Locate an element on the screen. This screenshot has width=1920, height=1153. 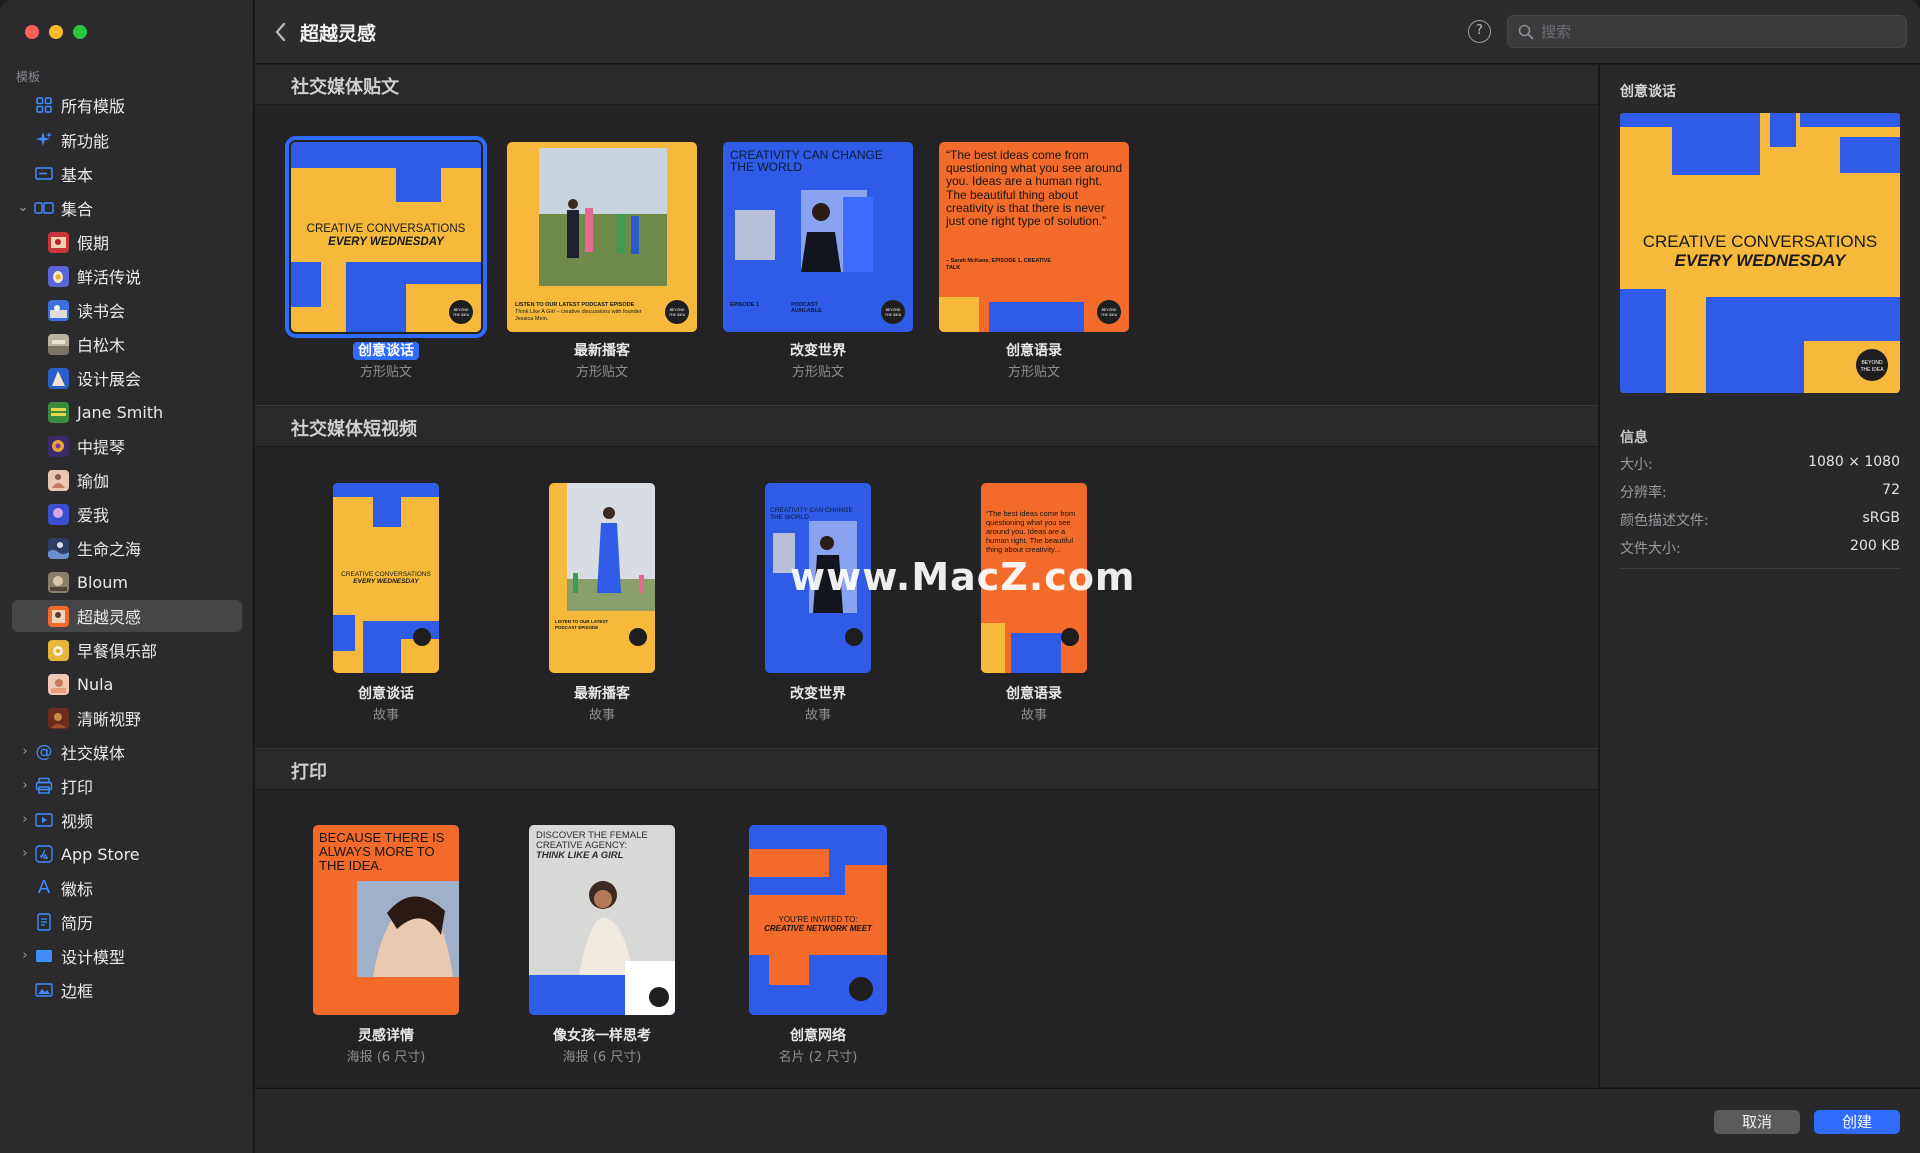
sidebar-item-label: 简历 is located at coordinates (77, 923).